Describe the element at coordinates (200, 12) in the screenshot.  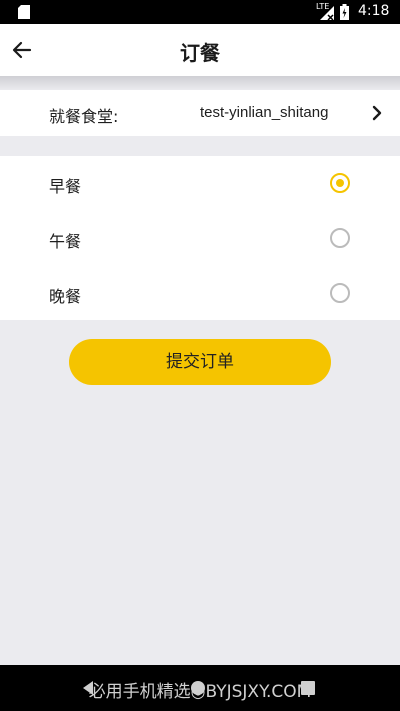
I see `status-bar: LTE 4:18` at that location.